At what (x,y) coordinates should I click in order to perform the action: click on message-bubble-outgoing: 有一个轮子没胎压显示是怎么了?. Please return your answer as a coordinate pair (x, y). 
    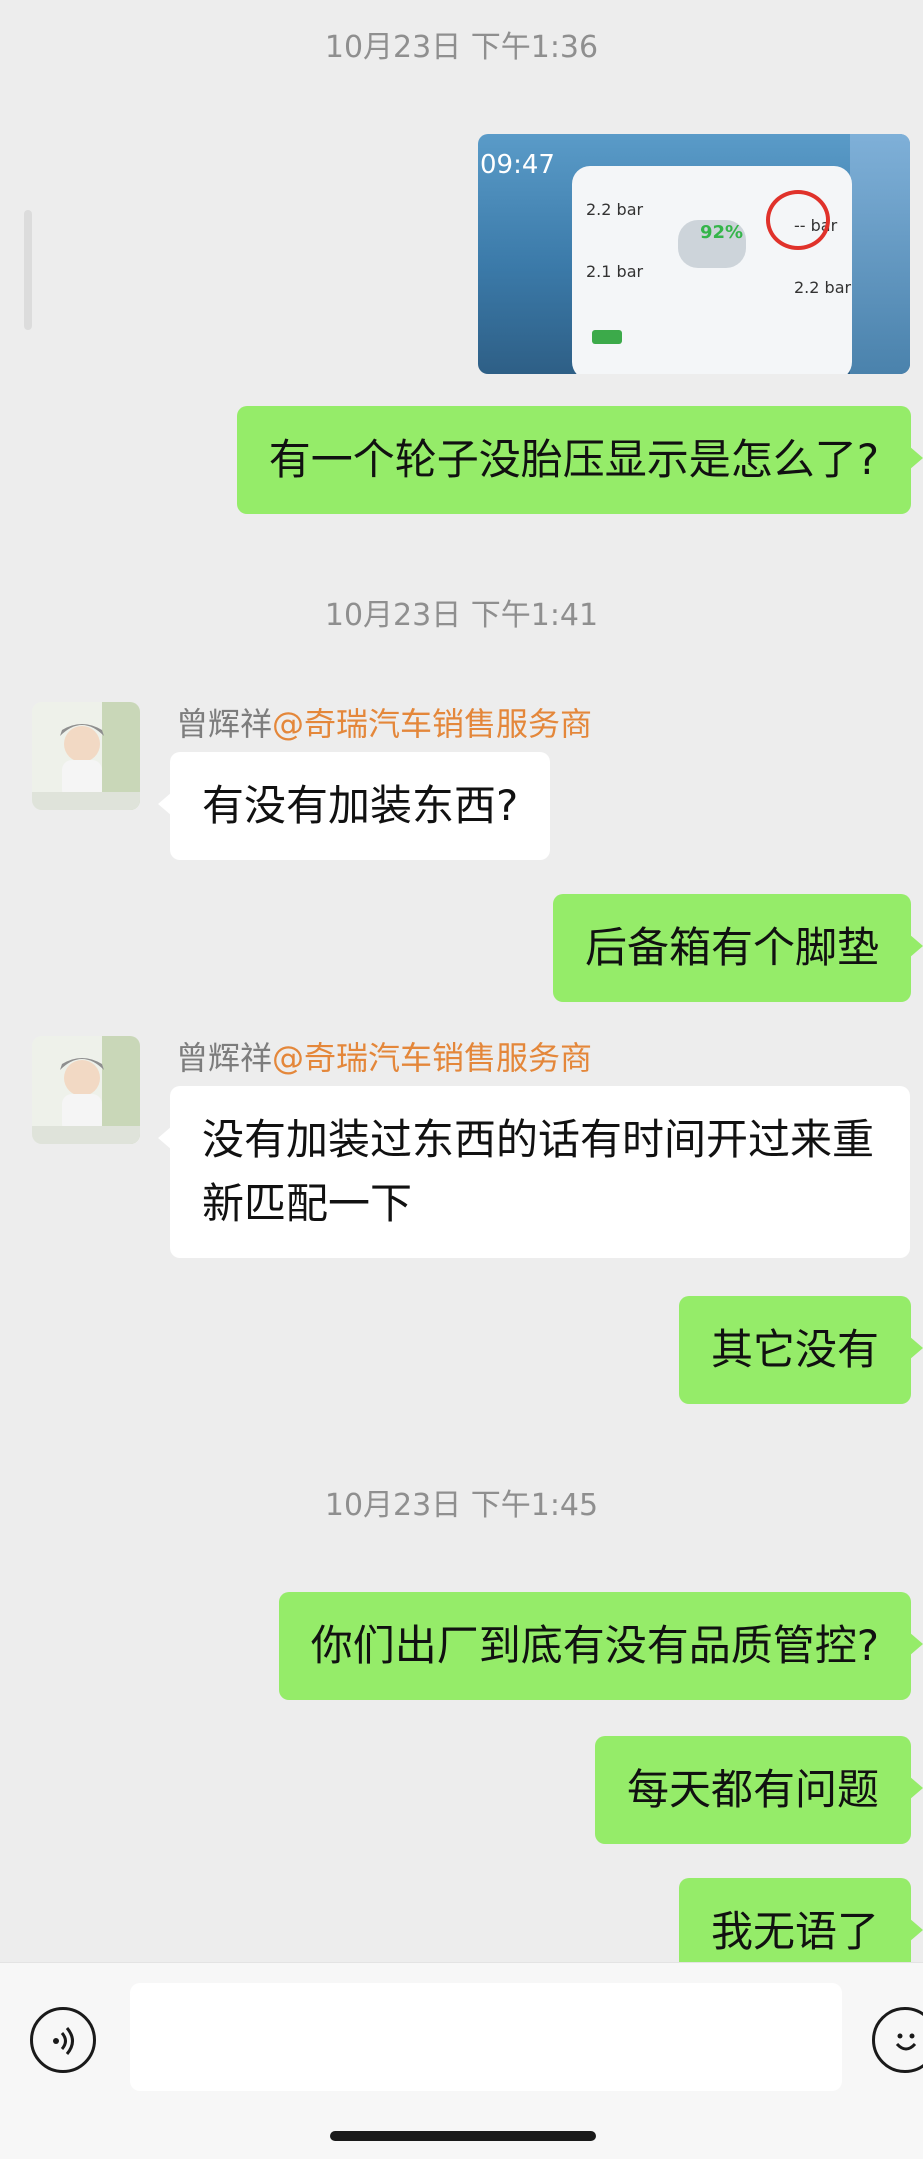
    Looking at the image, I should click on (579, 460).